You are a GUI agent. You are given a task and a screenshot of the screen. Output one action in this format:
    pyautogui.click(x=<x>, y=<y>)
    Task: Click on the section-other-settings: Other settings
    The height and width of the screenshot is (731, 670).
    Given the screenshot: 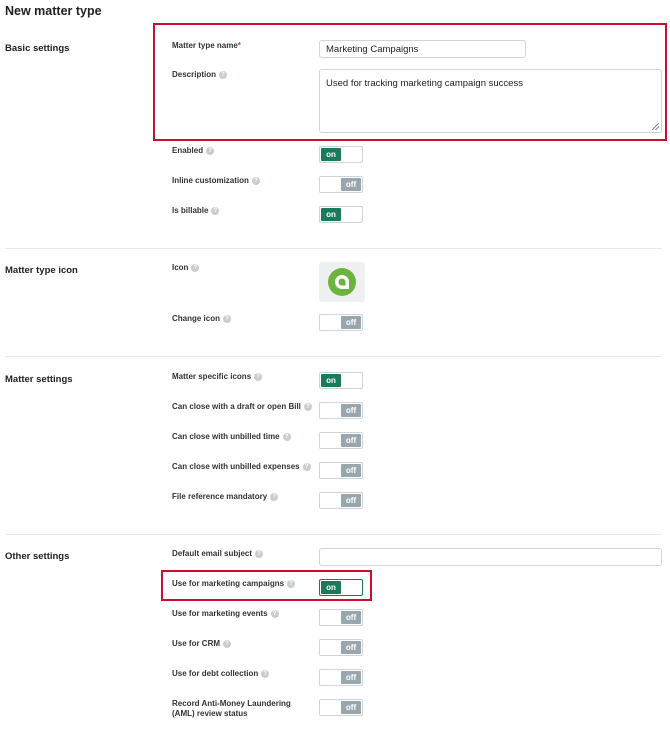 What is the action you would take?
    pyautogui.click(x=37, y=556)
    